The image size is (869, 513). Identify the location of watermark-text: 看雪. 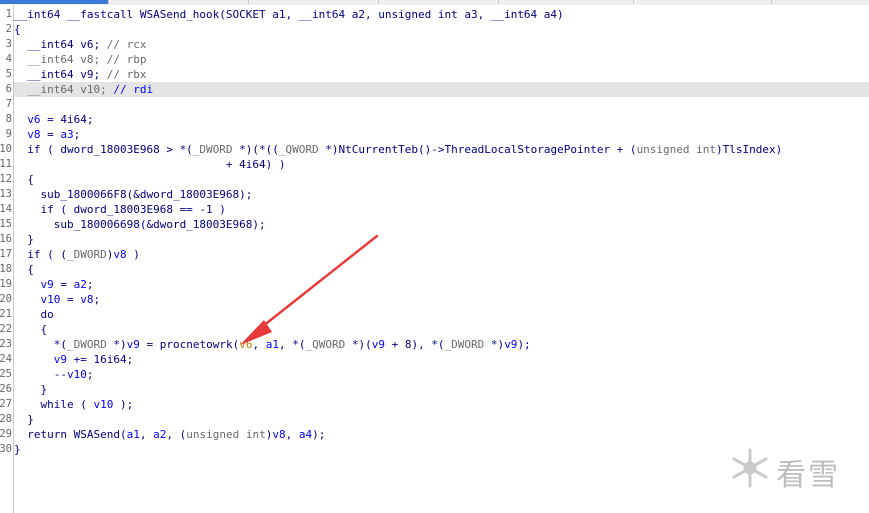
(808, 475).